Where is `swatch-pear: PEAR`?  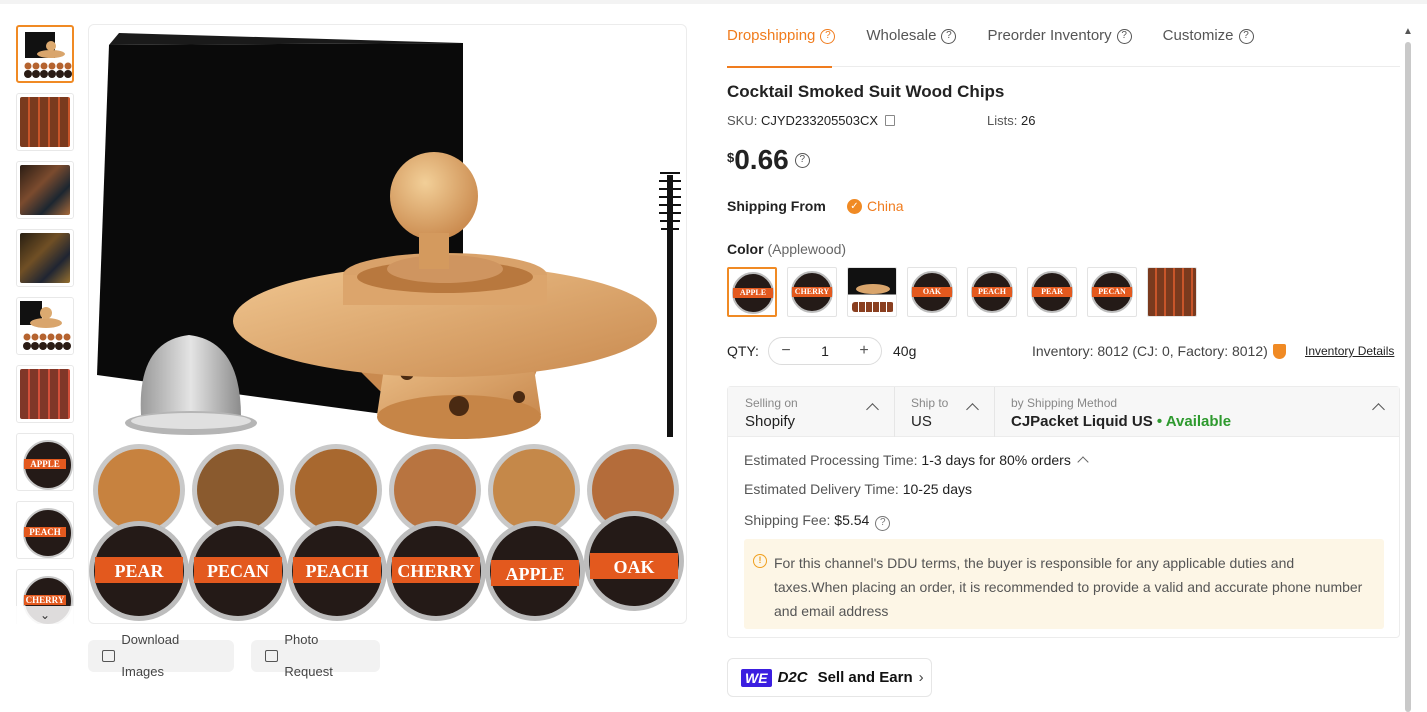 swatch-pear: PEAR is located at coordinates (1052, 292).